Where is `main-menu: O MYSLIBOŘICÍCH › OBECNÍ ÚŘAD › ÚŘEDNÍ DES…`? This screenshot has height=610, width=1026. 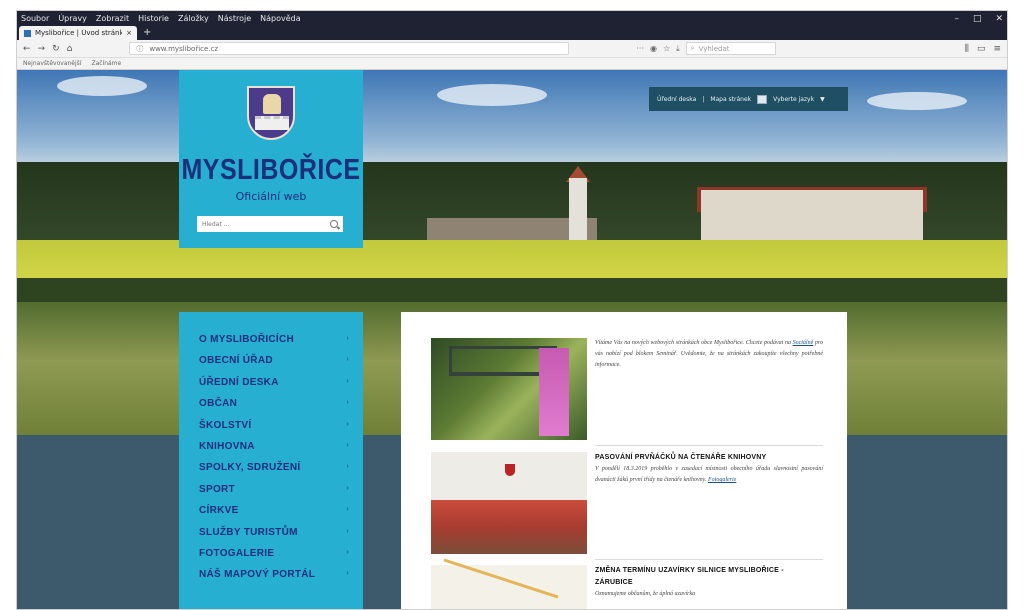 main-menu: O MYSLIBOŘICÍCH › OBECNÍ ÚŘAD › ÚŘEDNÍ DES… is located at coordinates (271, 460).